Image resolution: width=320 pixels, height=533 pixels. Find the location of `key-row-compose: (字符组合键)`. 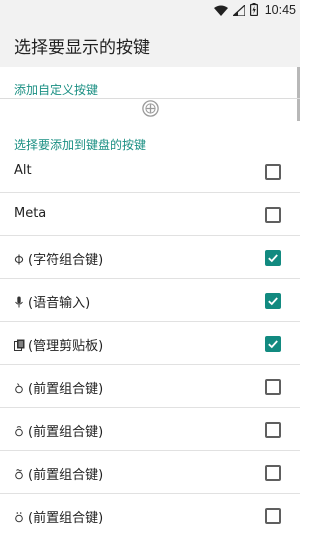

key-row-compose: (字符组合键) is located at coordinates (150, 257).